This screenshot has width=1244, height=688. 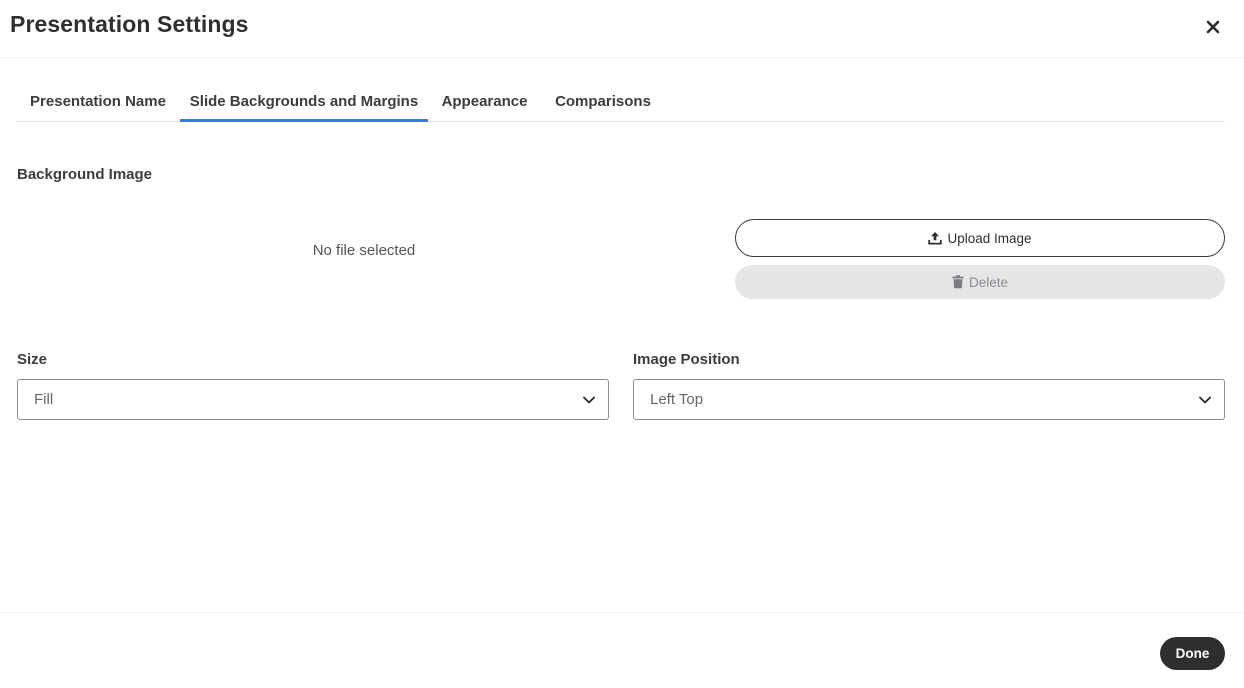 What do you see at coordinates (988, 282) in the screenshot?
I see `delete-image-label: Delete` at bounding box center [988, 282].